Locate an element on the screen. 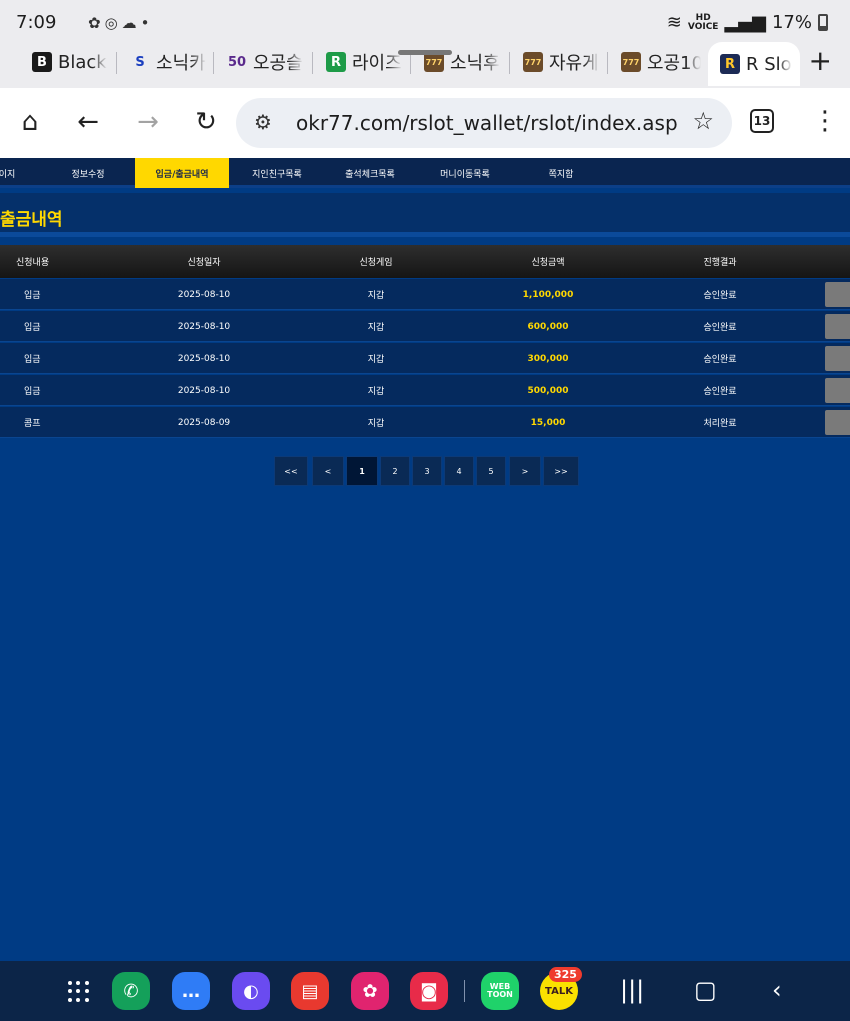 The width and height of the screenshot is (850, 1021). url-text: okr77.com/rslot_wallet/rslot/index.asp is located at coordinates (487, 123).